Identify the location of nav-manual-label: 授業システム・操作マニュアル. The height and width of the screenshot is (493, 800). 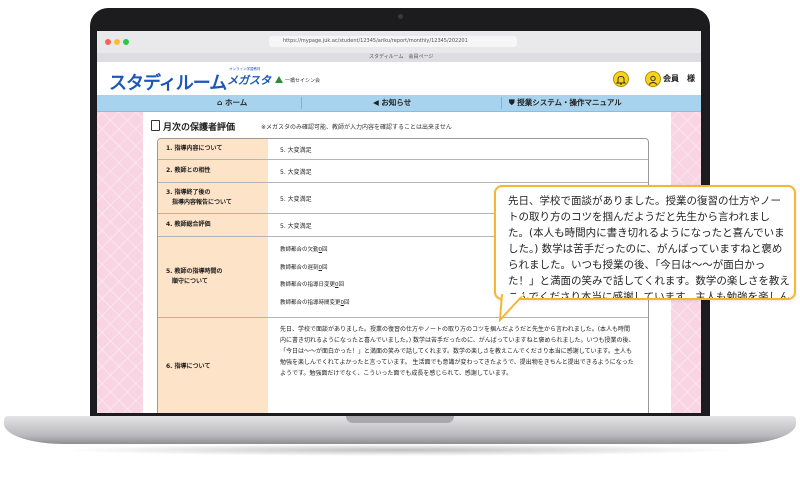
(569, 102).